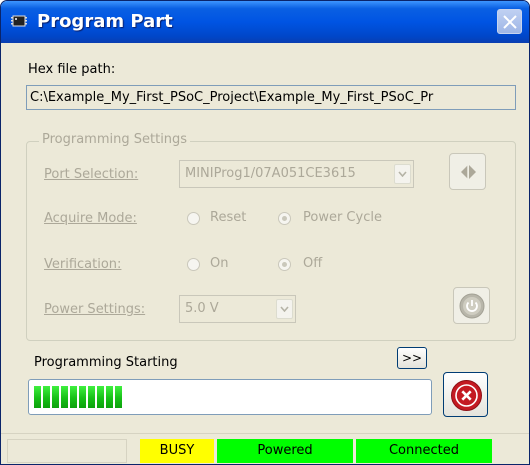 This screenshot has height=465, width=530. I want to click on acquire-reset-radio, so click(193, 218).